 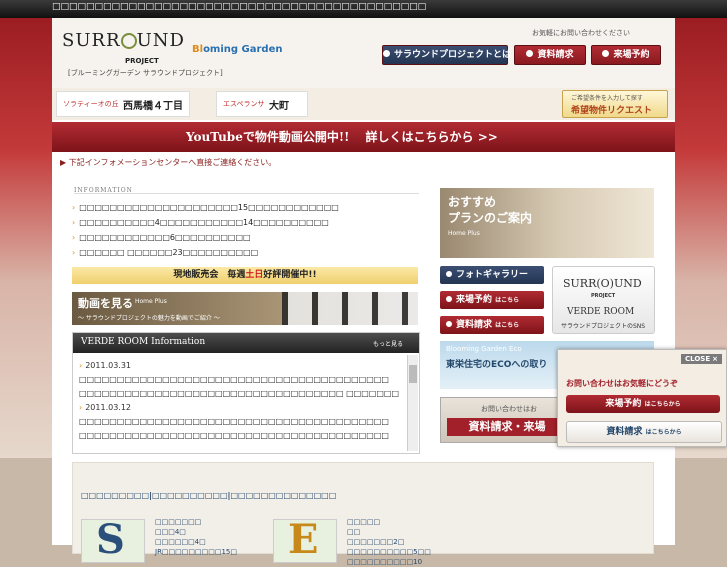 What do you see at coordinates (388, 343) in the screenshot?
I see `more-link: もっと見る` at bounding box center [388, 343].